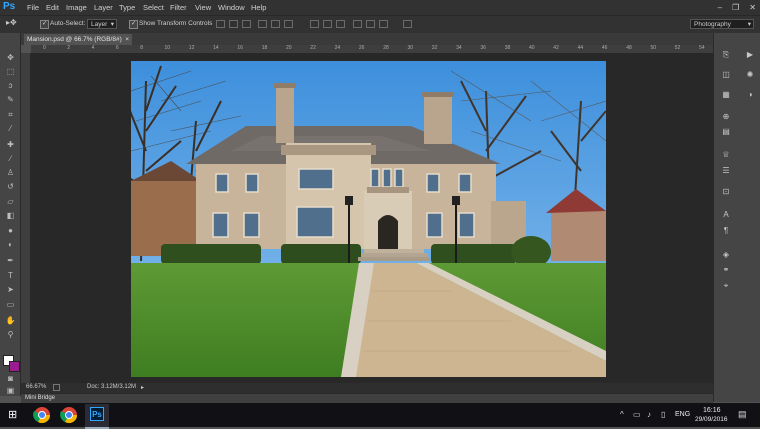 The image size is (760, 429). Describe the element at coordinates (726, 74) in the screenshot. I see `navigator-panel-icon: ◫` at that location.